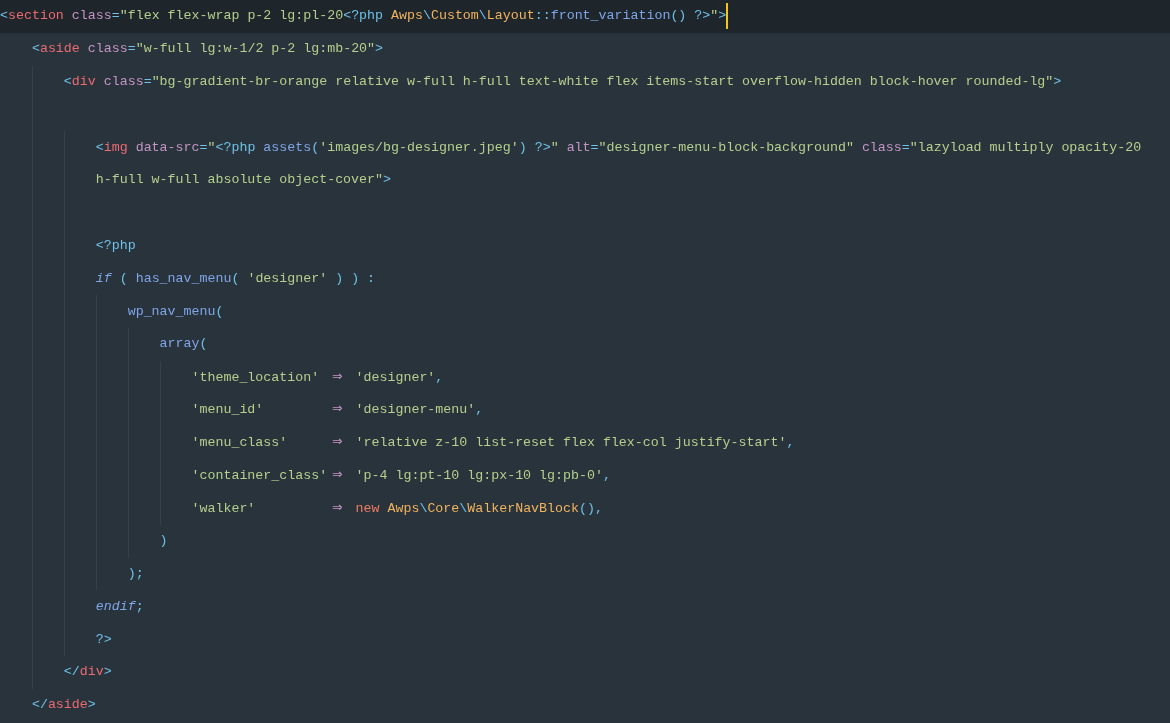 The height and width of the screenshot is (723, 1170). Describe the element at coordinates (103, 639) in the screenshot. I see `code-line: ?>` at that location.